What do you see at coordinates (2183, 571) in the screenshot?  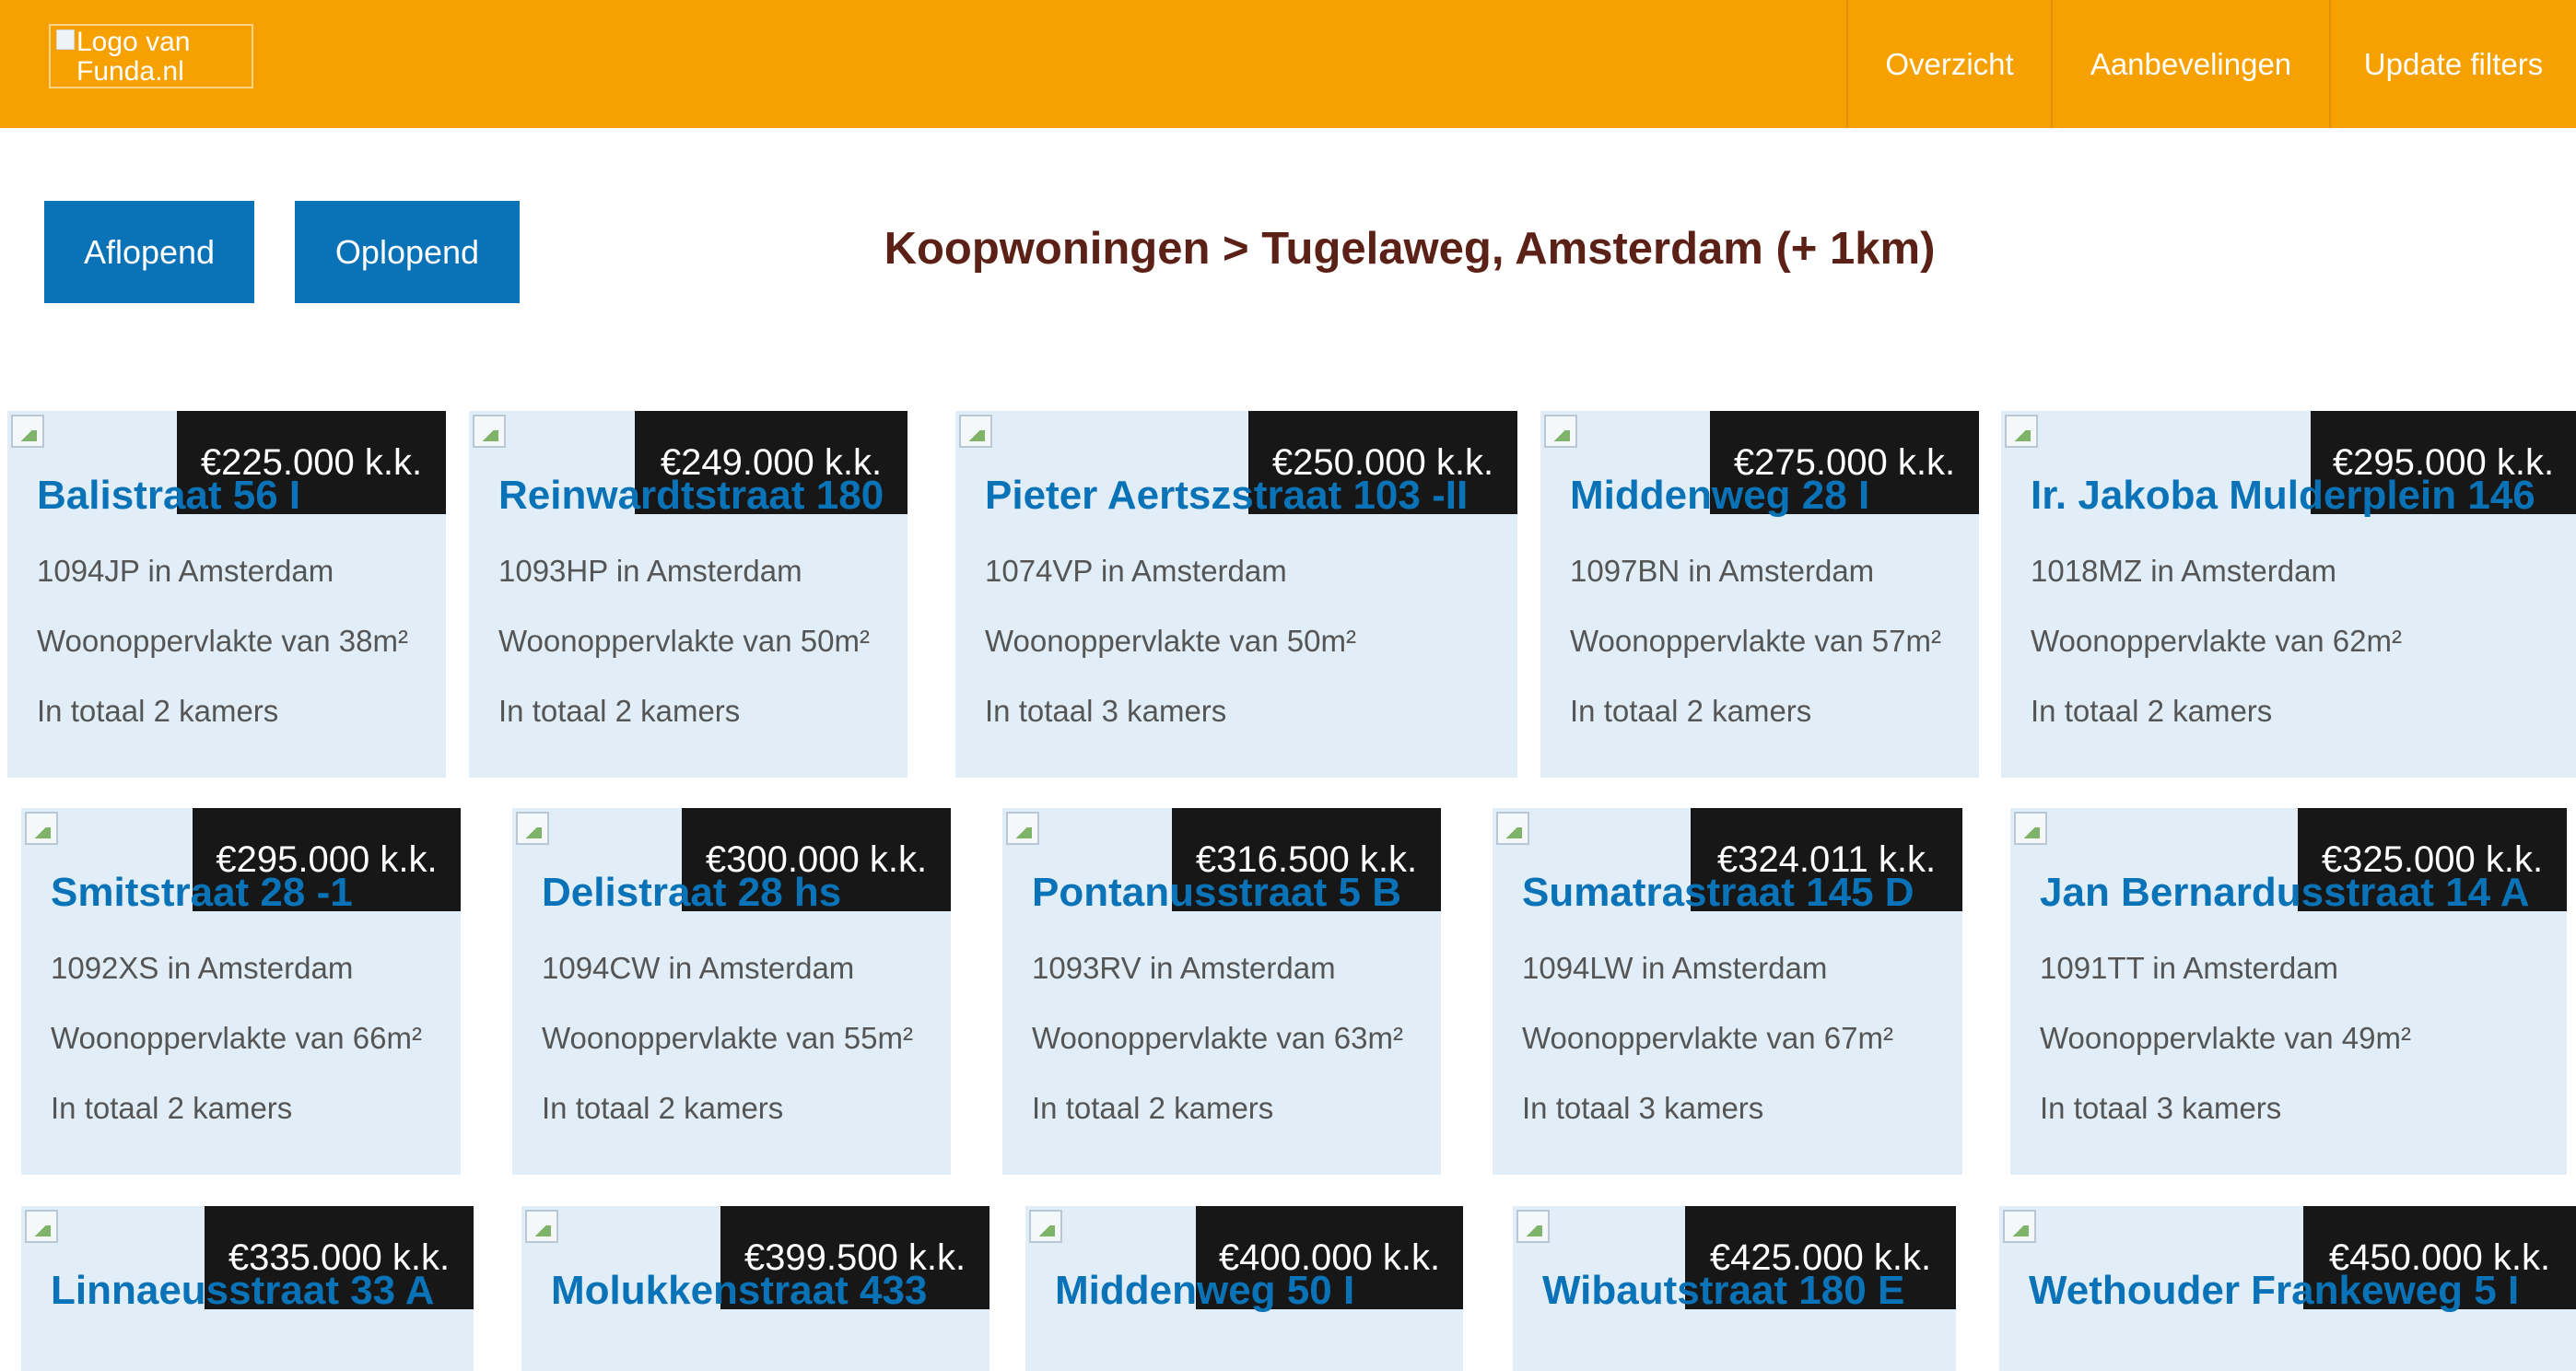 I see `listing-postcode: 1018MZ in Amsterdam` at bounding box center [2183, 571].